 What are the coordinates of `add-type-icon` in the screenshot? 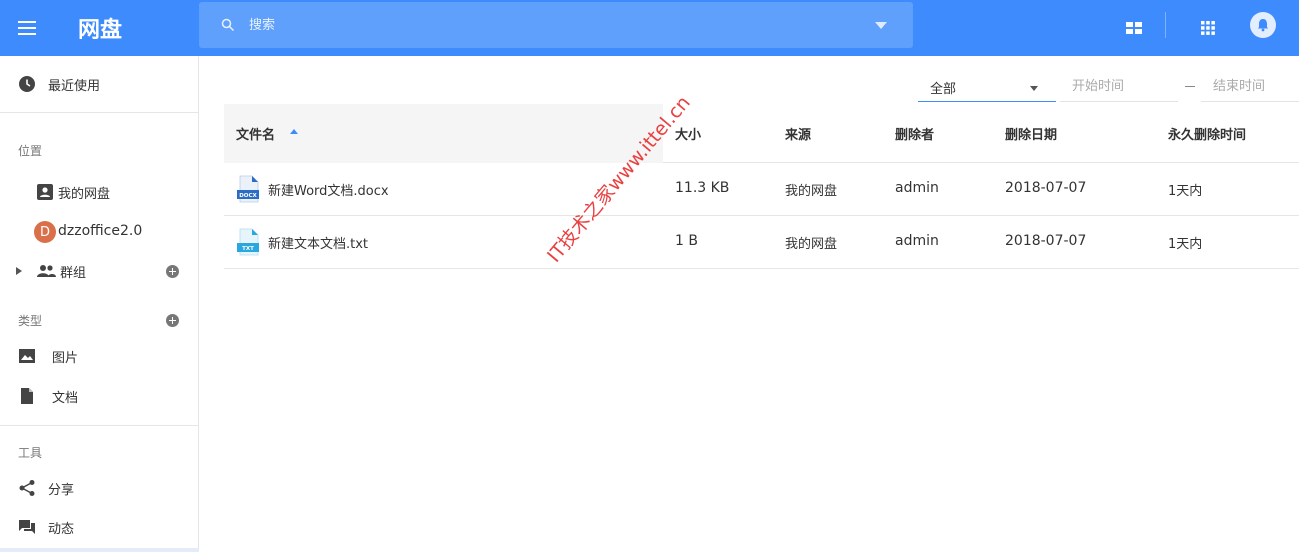 It's located at (172, 320).